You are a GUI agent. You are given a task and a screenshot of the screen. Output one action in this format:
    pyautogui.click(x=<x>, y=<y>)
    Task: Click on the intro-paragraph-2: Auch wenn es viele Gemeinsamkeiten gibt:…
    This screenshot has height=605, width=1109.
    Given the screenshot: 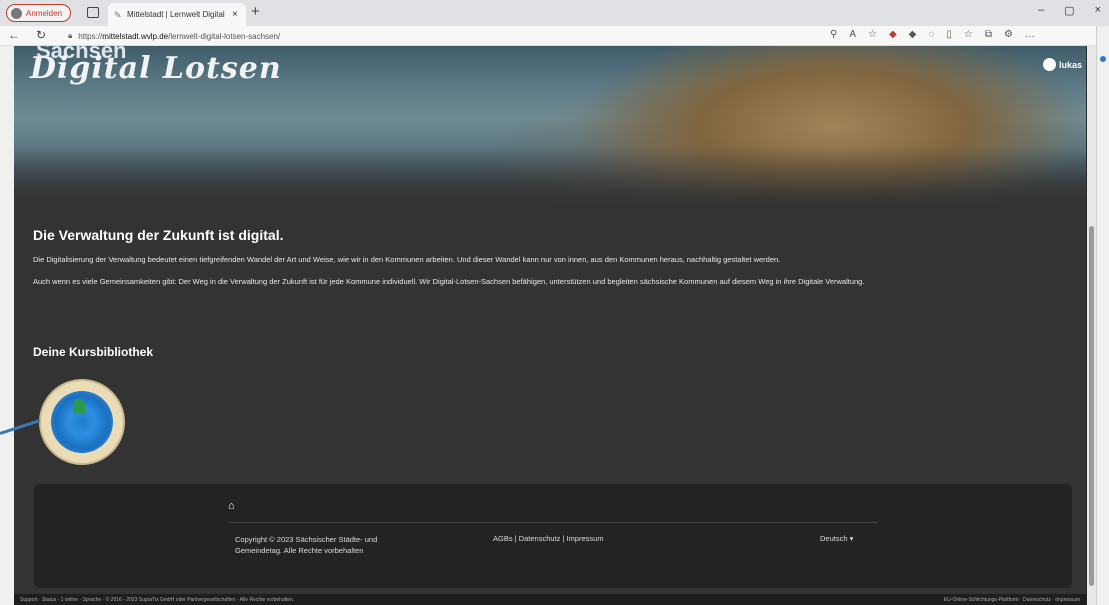 What is the action you would take?
    pyautogui.click(x=449, y=281)
    